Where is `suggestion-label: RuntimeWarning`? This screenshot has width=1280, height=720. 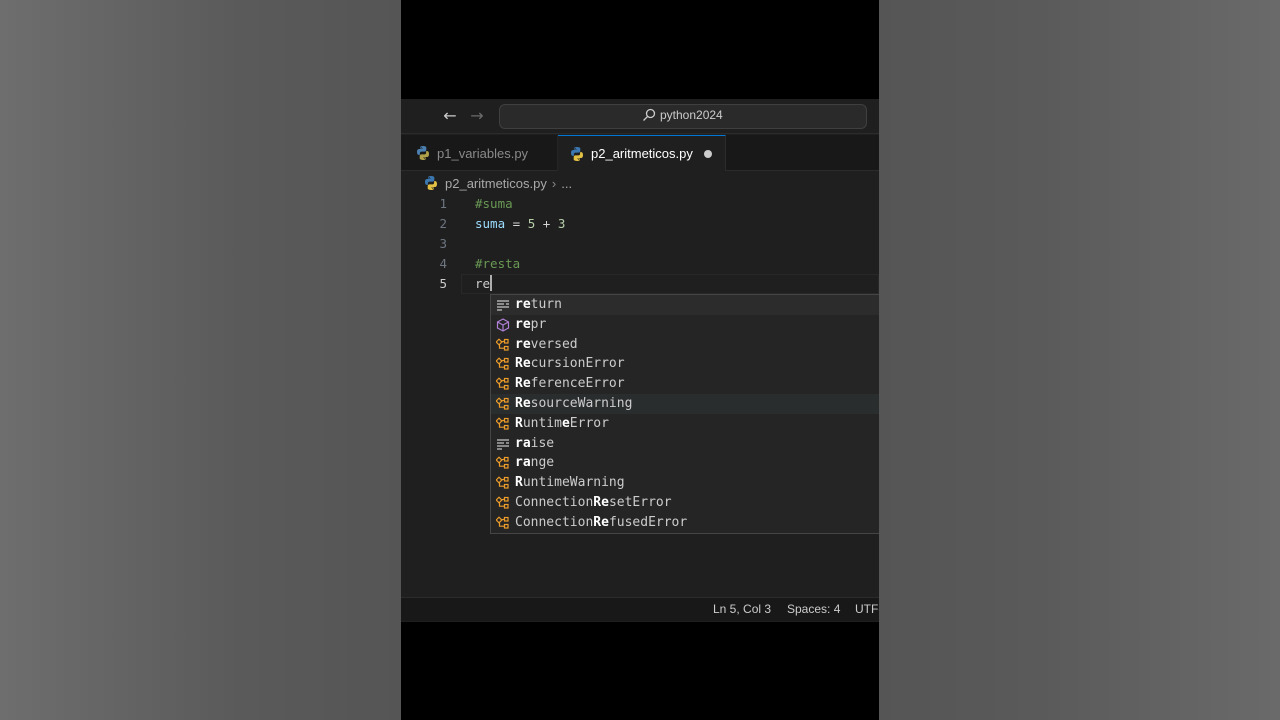
suggestion-label: RuntimeWarning is located at coordinates (570, 483).